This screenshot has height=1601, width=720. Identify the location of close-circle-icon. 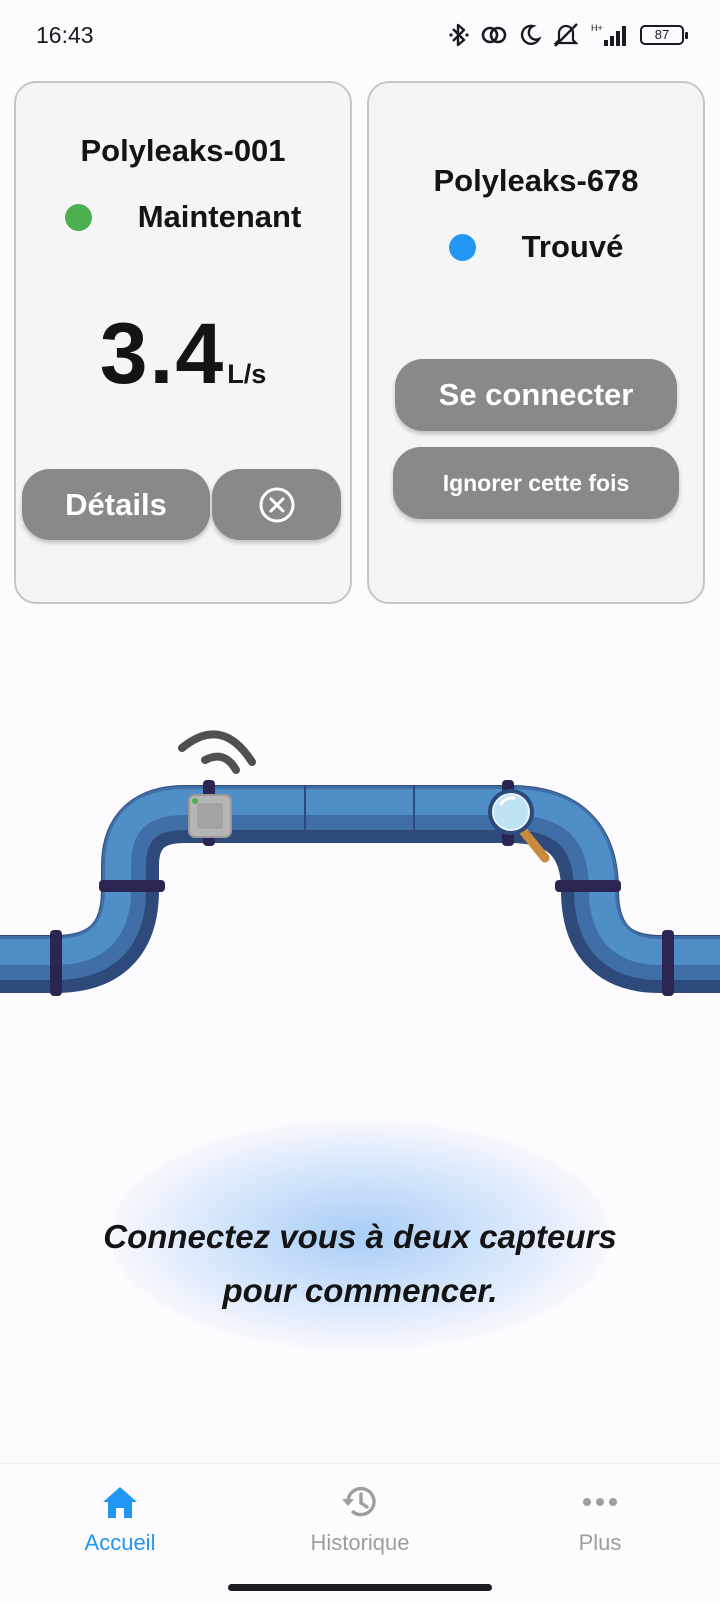
(276, 504).